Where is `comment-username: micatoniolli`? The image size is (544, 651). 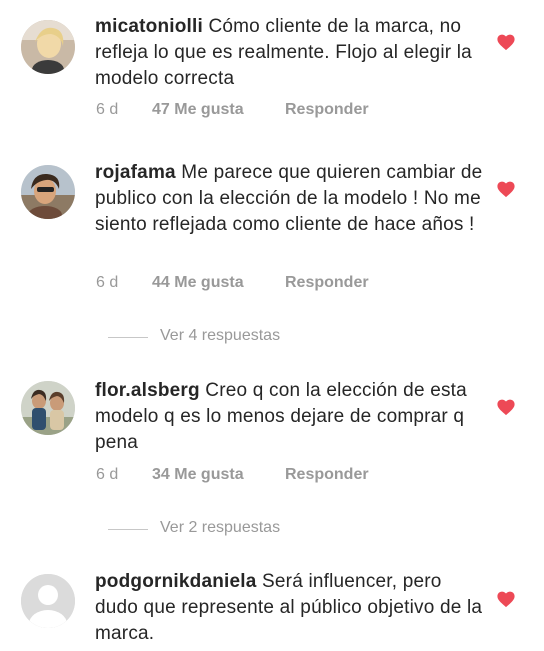
comment-username: micatoniolli is located at coordinates (149, 26).